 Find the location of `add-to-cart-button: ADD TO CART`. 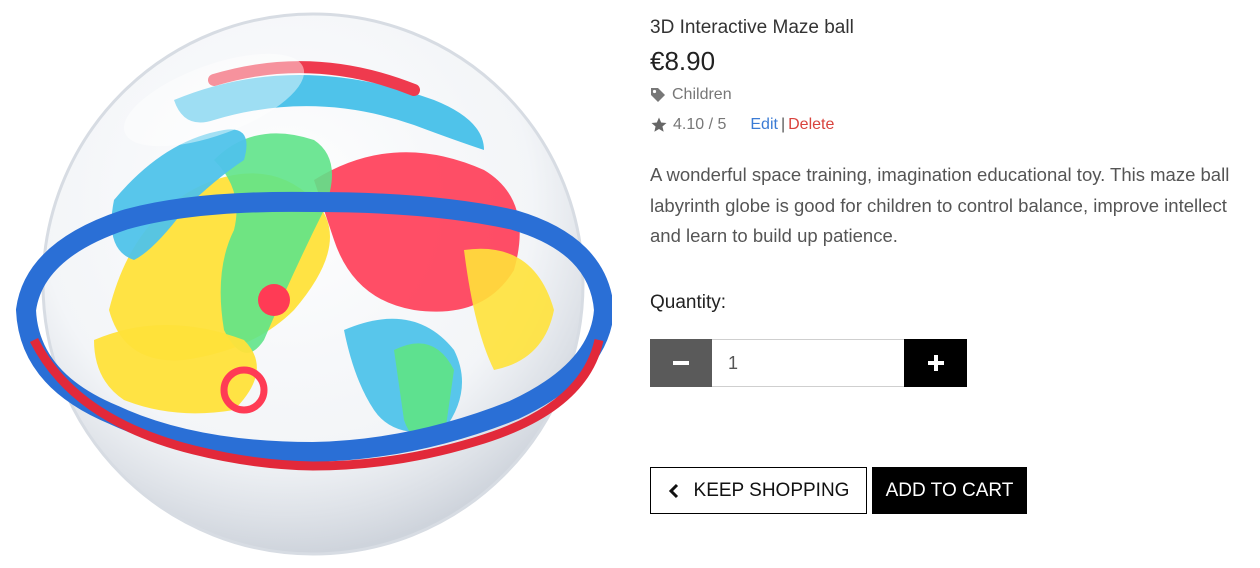

add-to-cart-button: ADD TO CART is located at coordinates (949, 490).